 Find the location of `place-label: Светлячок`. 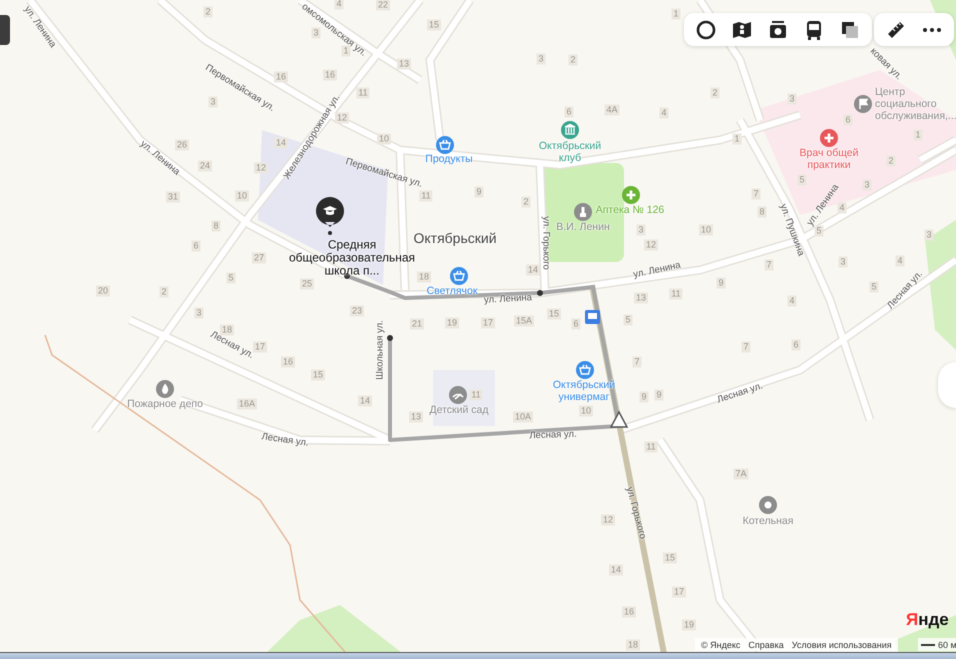

place-label: Светлячок is located at coordinates (452, 291).